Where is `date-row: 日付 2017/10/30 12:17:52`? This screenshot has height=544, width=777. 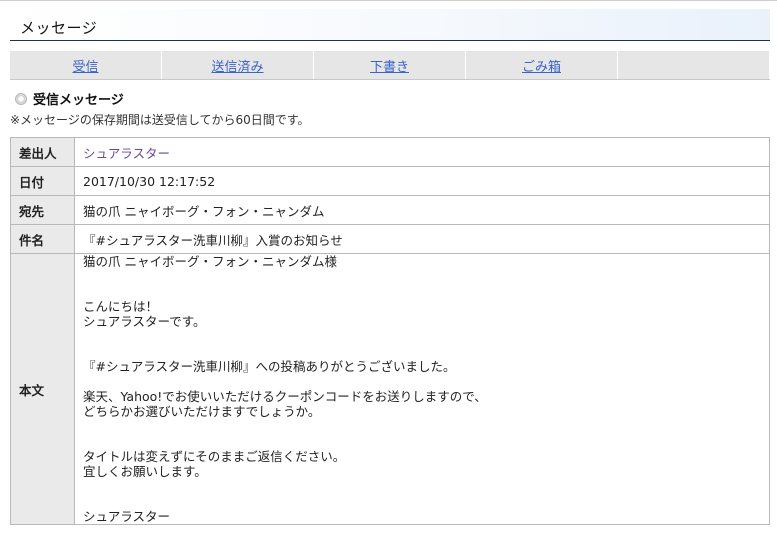 date-row: 日付 2017/10/30 12:17:52 is located at coordinates (390, 181).